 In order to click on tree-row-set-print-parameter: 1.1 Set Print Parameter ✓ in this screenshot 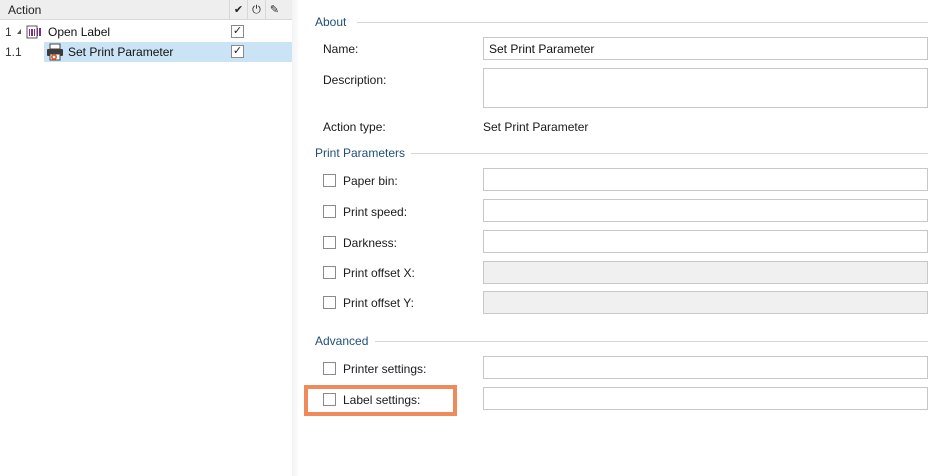, I will do `click(146, 52)`.